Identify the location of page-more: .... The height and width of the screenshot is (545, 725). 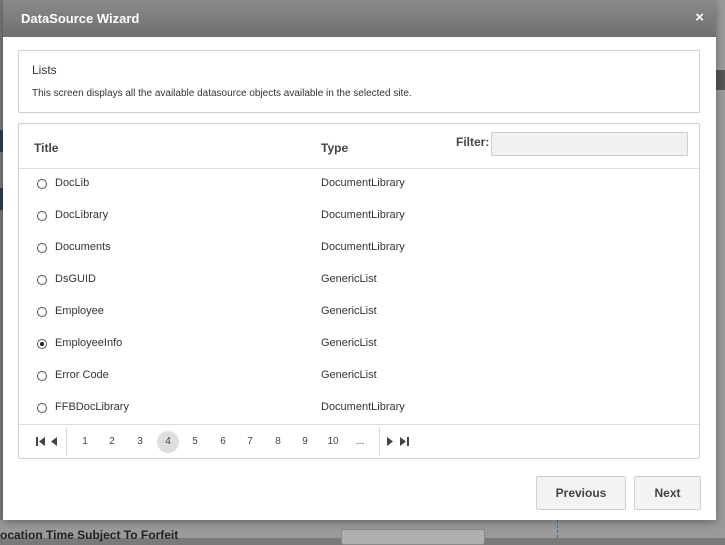
(360, 442).